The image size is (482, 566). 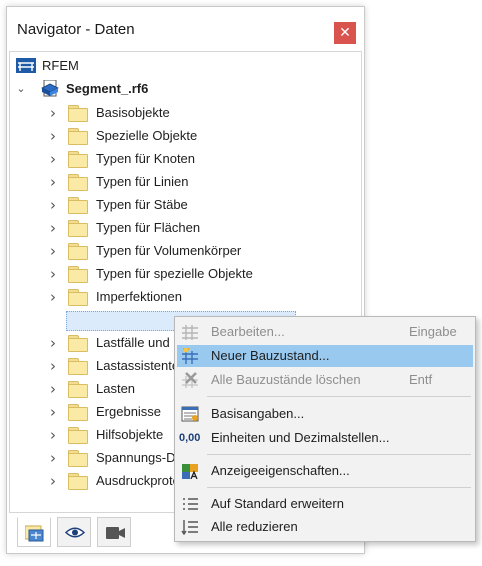 What do you see at coordinates (50, 88) in the screenshot?
I see `model-file-icon` at bounding box center [50, 88].